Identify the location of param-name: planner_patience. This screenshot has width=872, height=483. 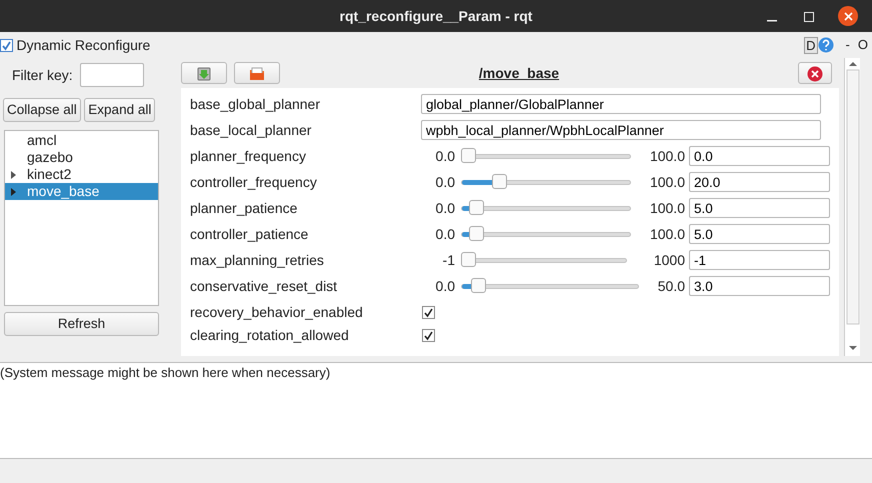
(243, 208).